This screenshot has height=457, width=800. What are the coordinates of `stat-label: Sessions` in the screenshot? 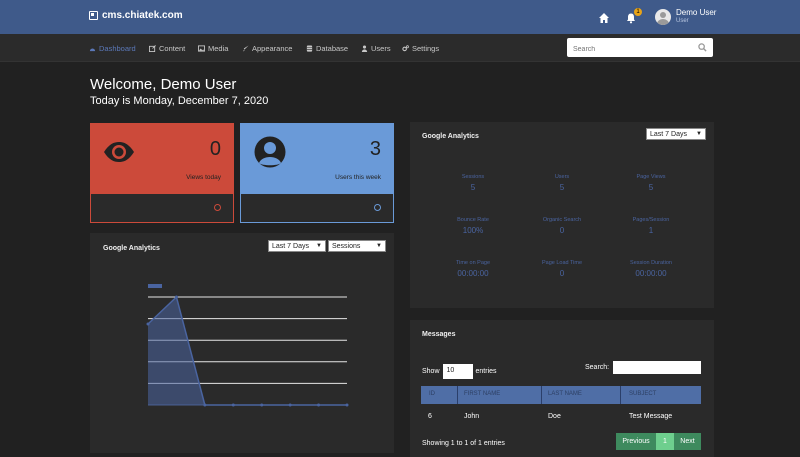 It's located at (473, 177).